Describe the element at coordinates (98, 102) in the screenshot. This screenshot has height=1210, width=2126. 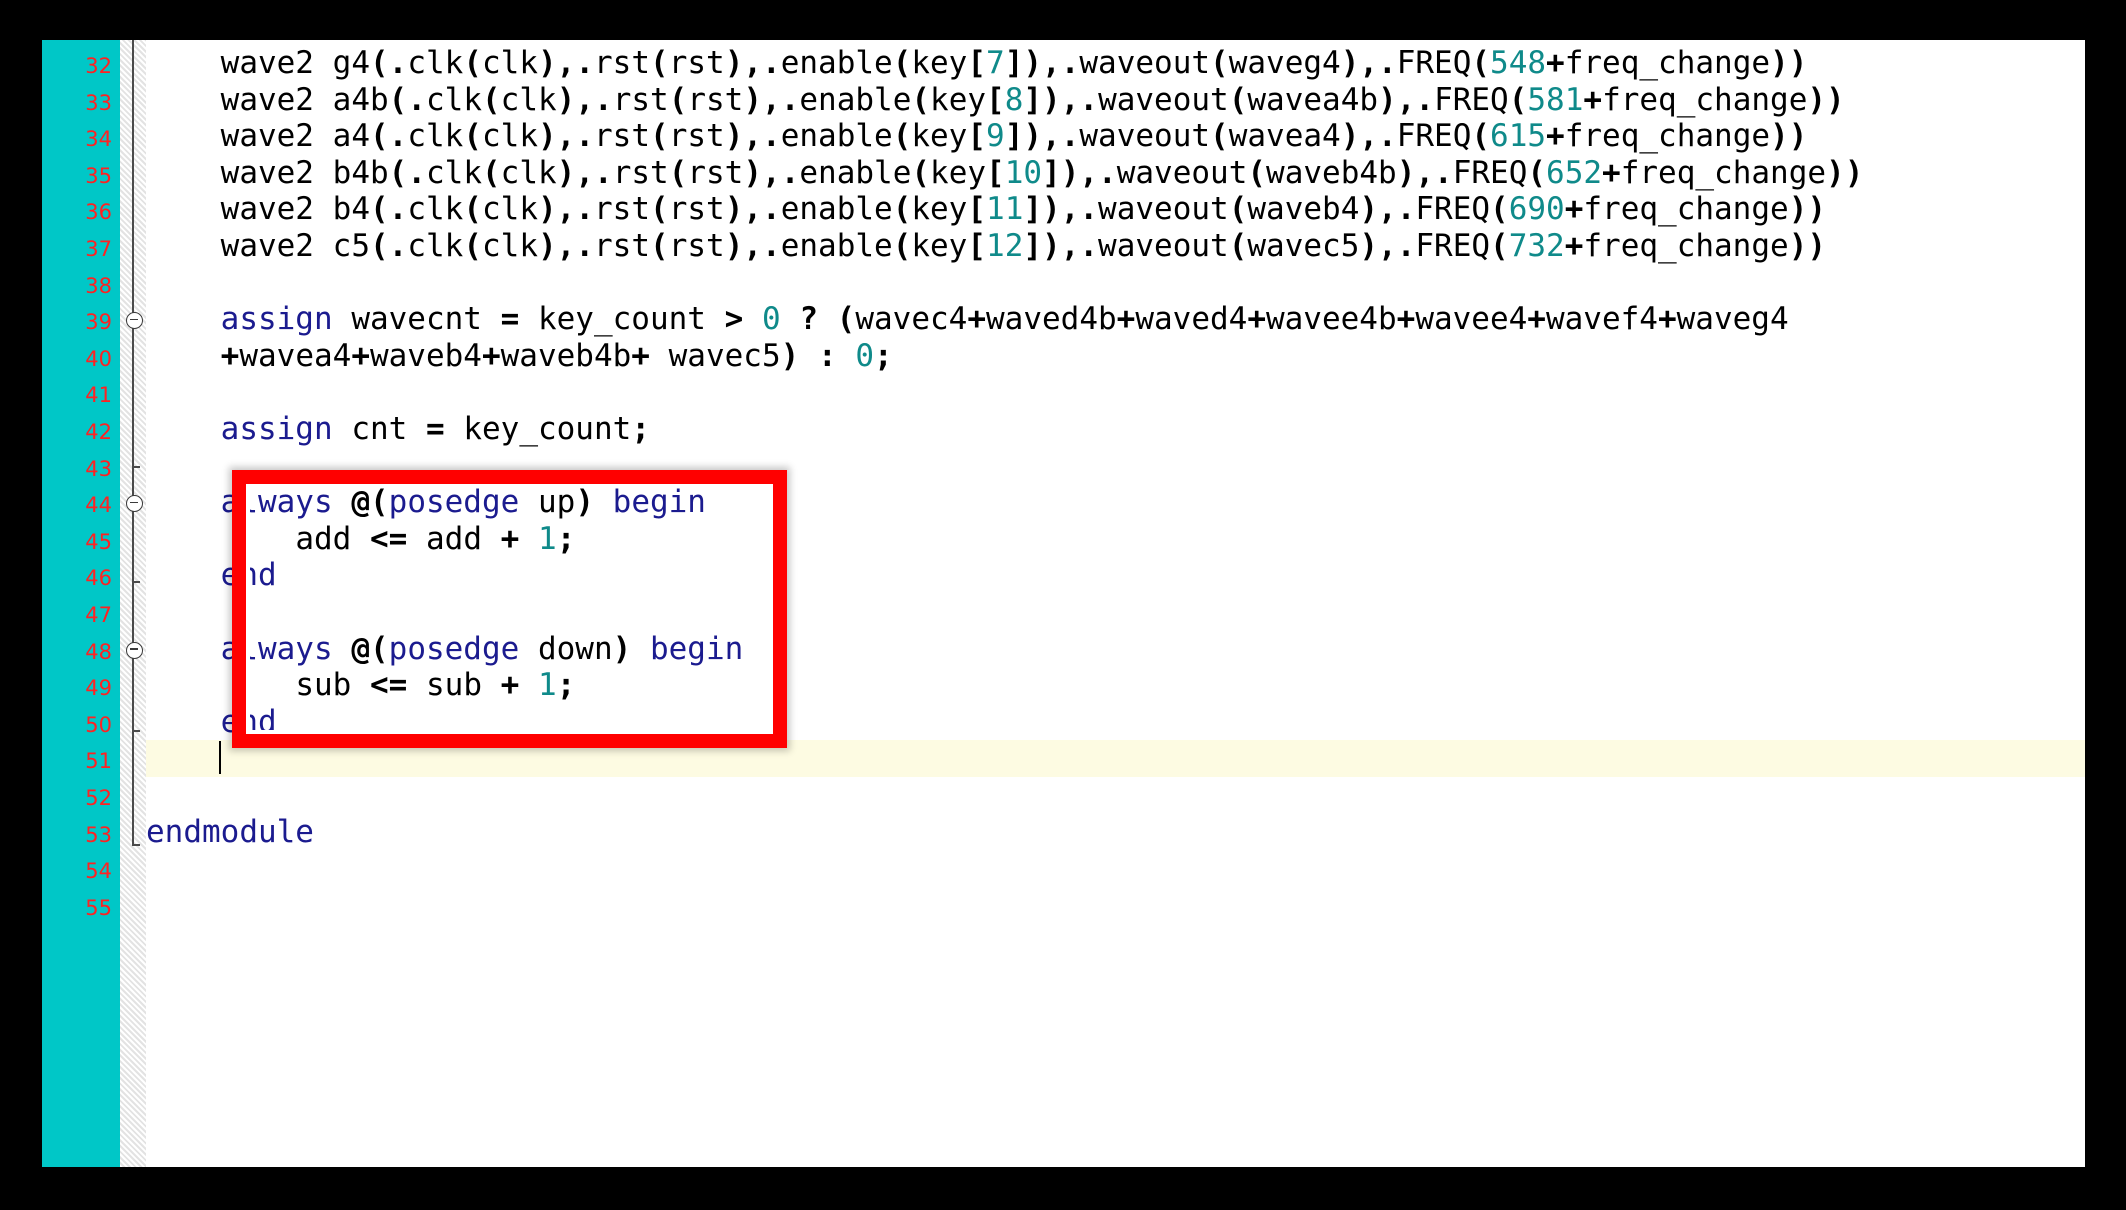
I see `line-number: 33` at that location.